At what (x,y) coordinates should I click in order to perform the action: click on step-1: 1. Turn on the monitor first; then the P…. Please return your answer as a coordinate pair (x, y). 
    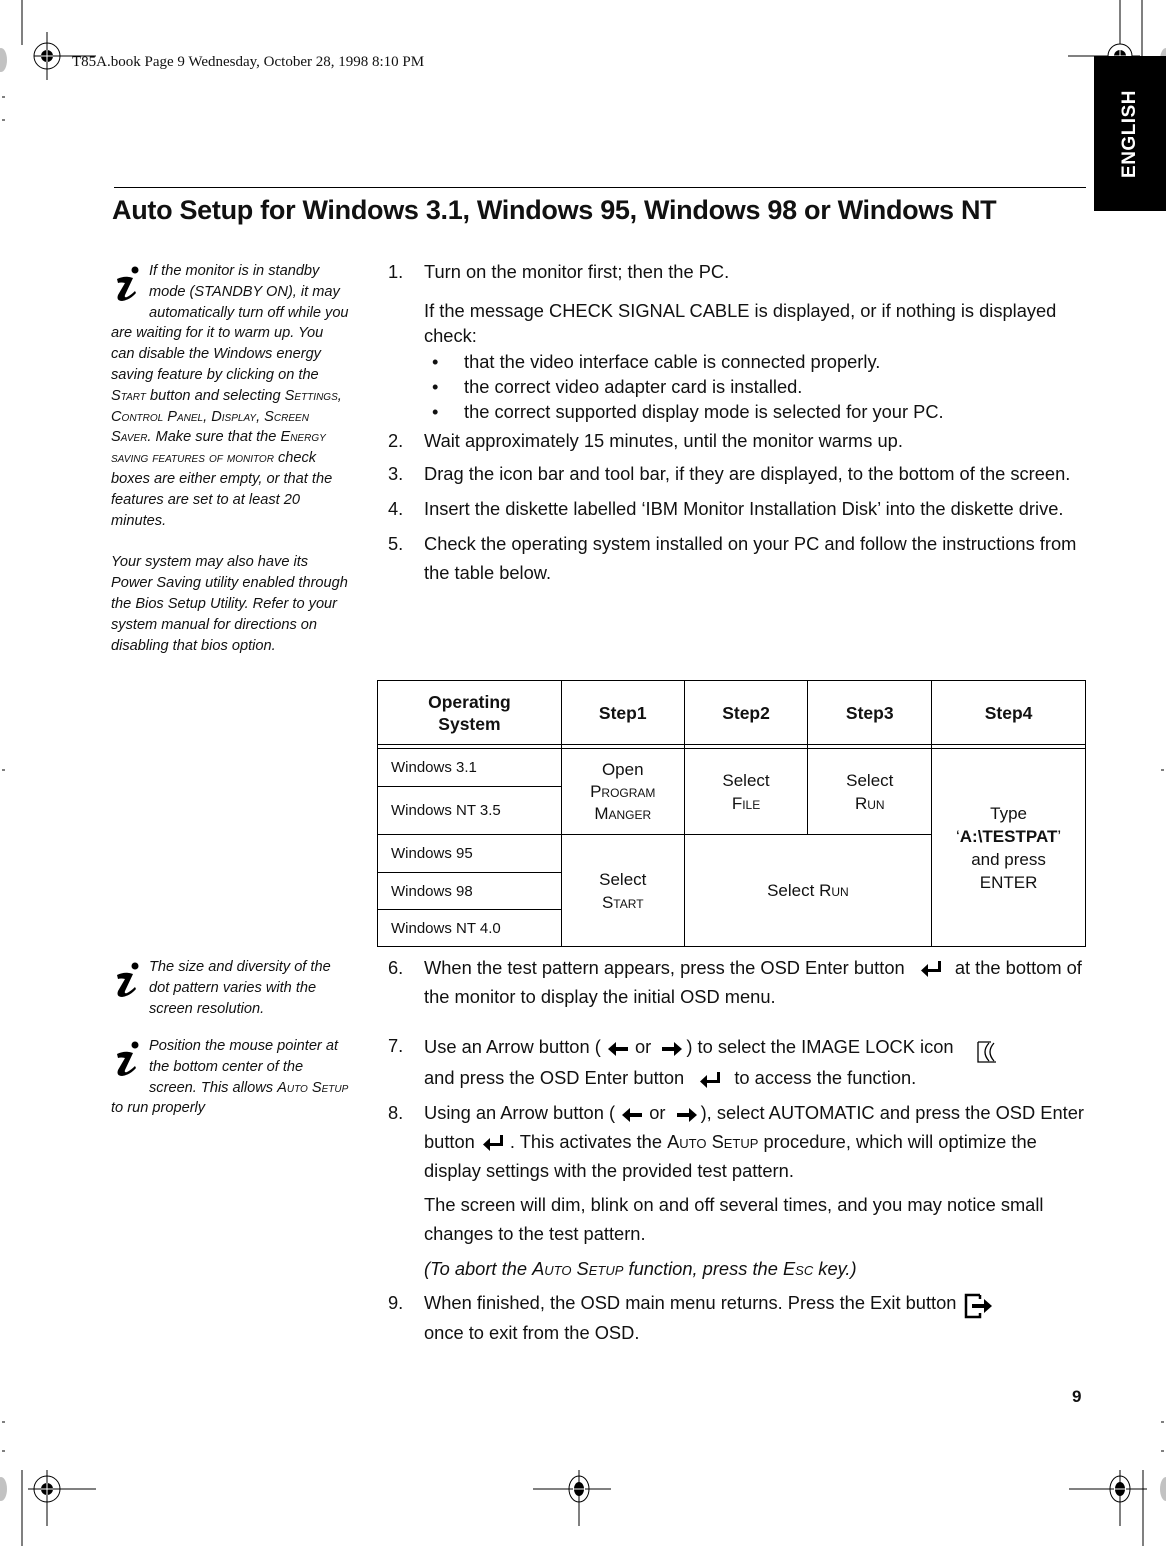
    Looking at the image, I should click on (559, 271).